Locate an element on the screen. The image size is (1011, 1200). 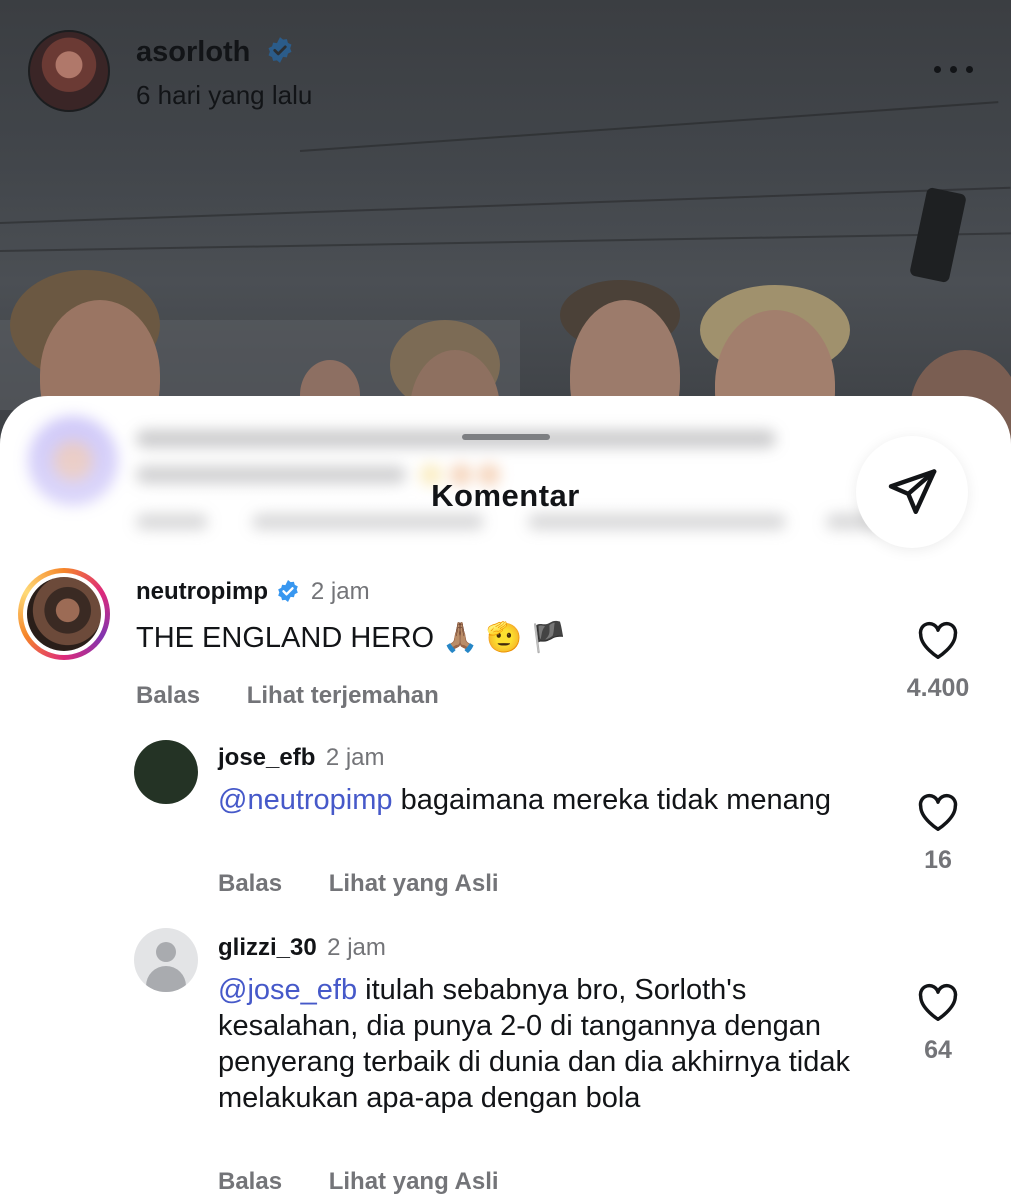
like-count: 16 is located at coordinates (938, 860).